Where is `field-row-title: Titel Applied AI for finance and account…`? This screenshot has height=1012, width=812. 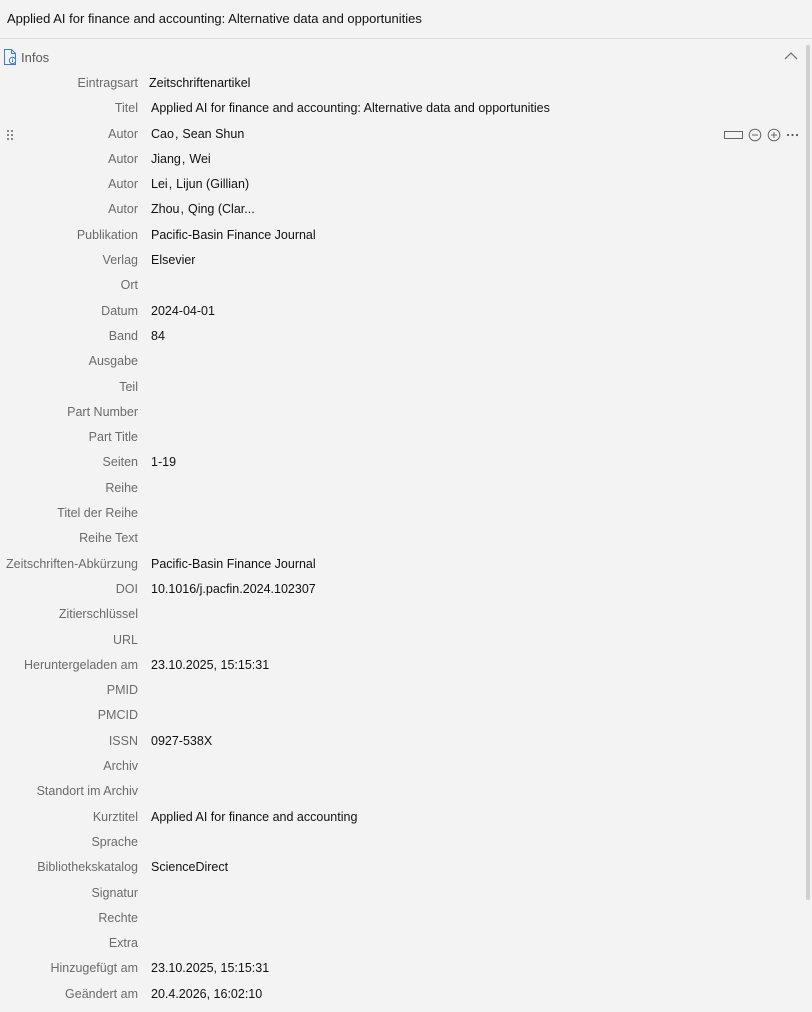
field-row-title: Titel Applied AI for finance and account… is located at coordinates (403, 108).